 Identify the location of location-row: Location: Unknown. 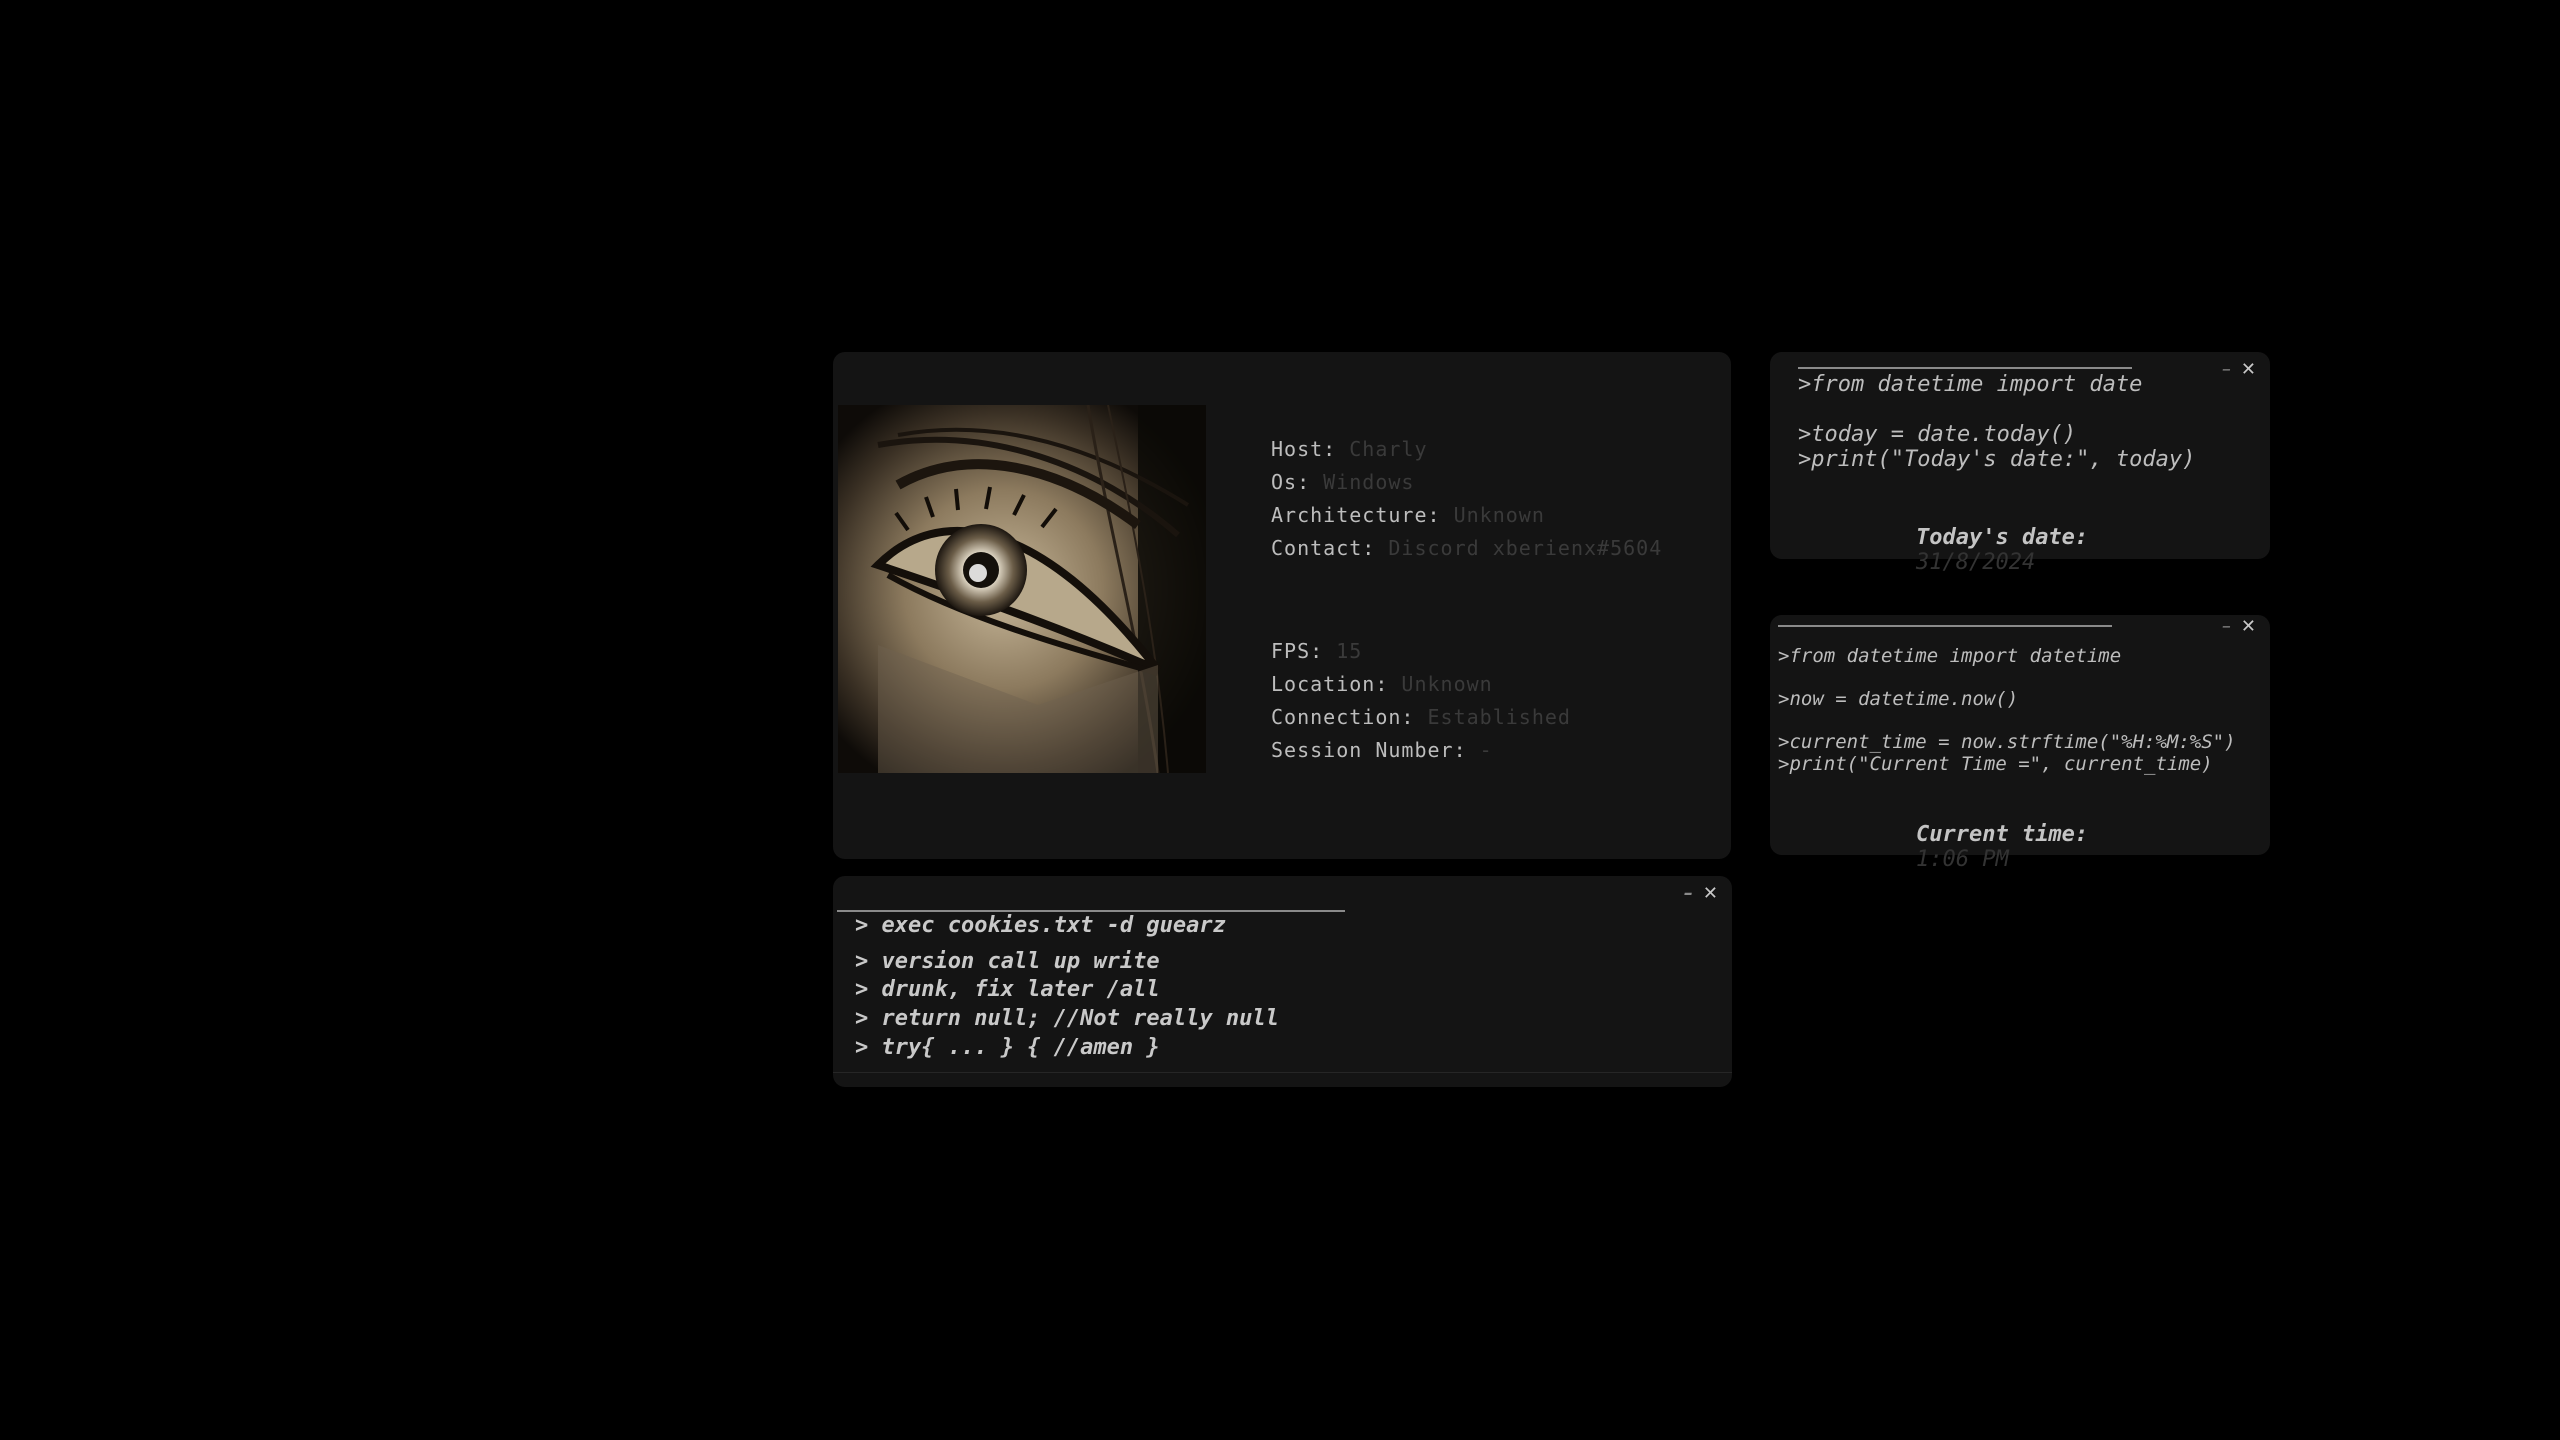
(1421, 684).